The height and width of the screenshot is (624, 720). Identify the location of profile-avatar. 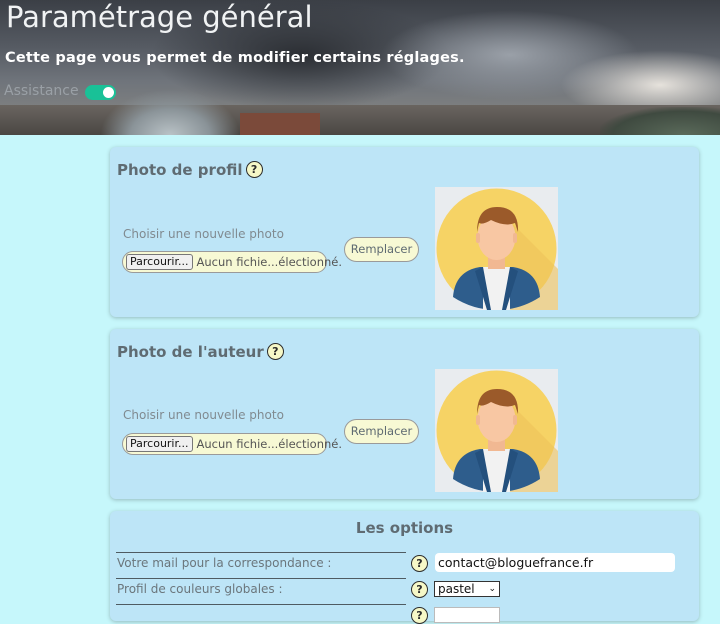
(496, 248).